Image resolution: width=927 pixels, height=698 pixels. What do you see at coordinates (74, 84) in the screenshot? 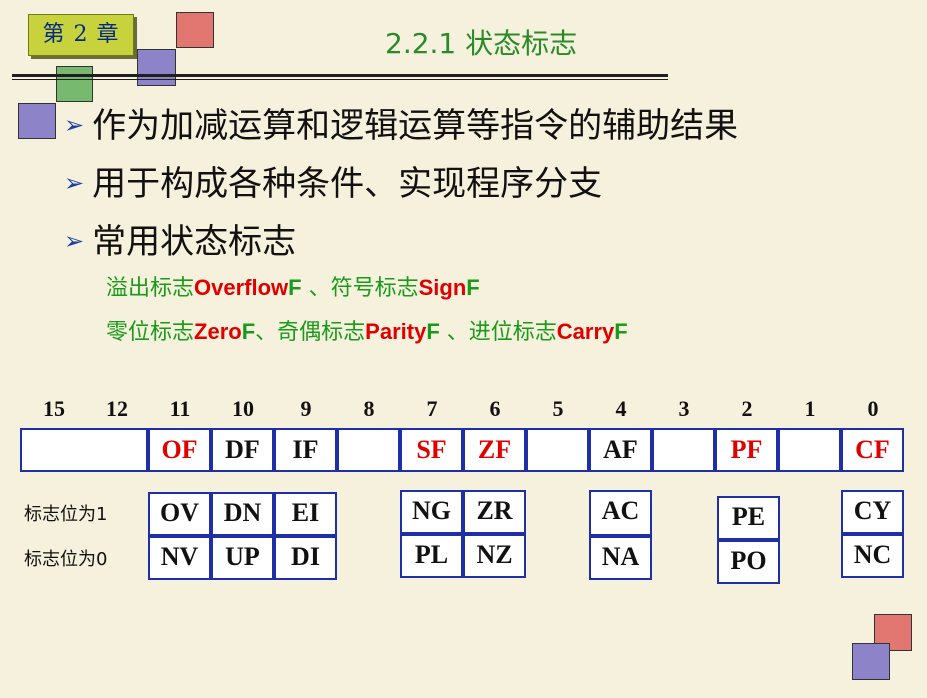
I see `decor-square-green` at bounding box center [74, 84].